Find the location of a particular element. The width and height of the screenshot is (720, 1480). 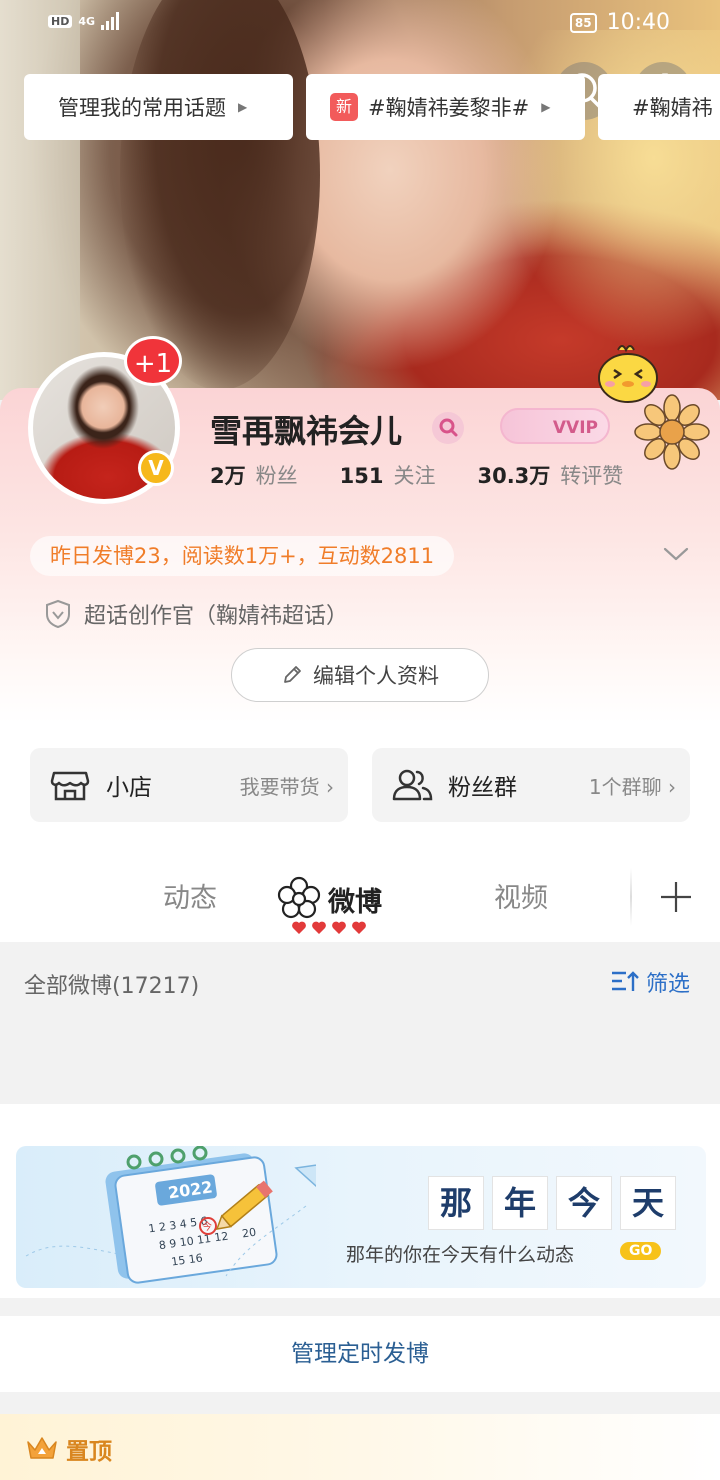

topic-chip: 管理我的常用话题 ▶ is located at coordinates (158, 107).